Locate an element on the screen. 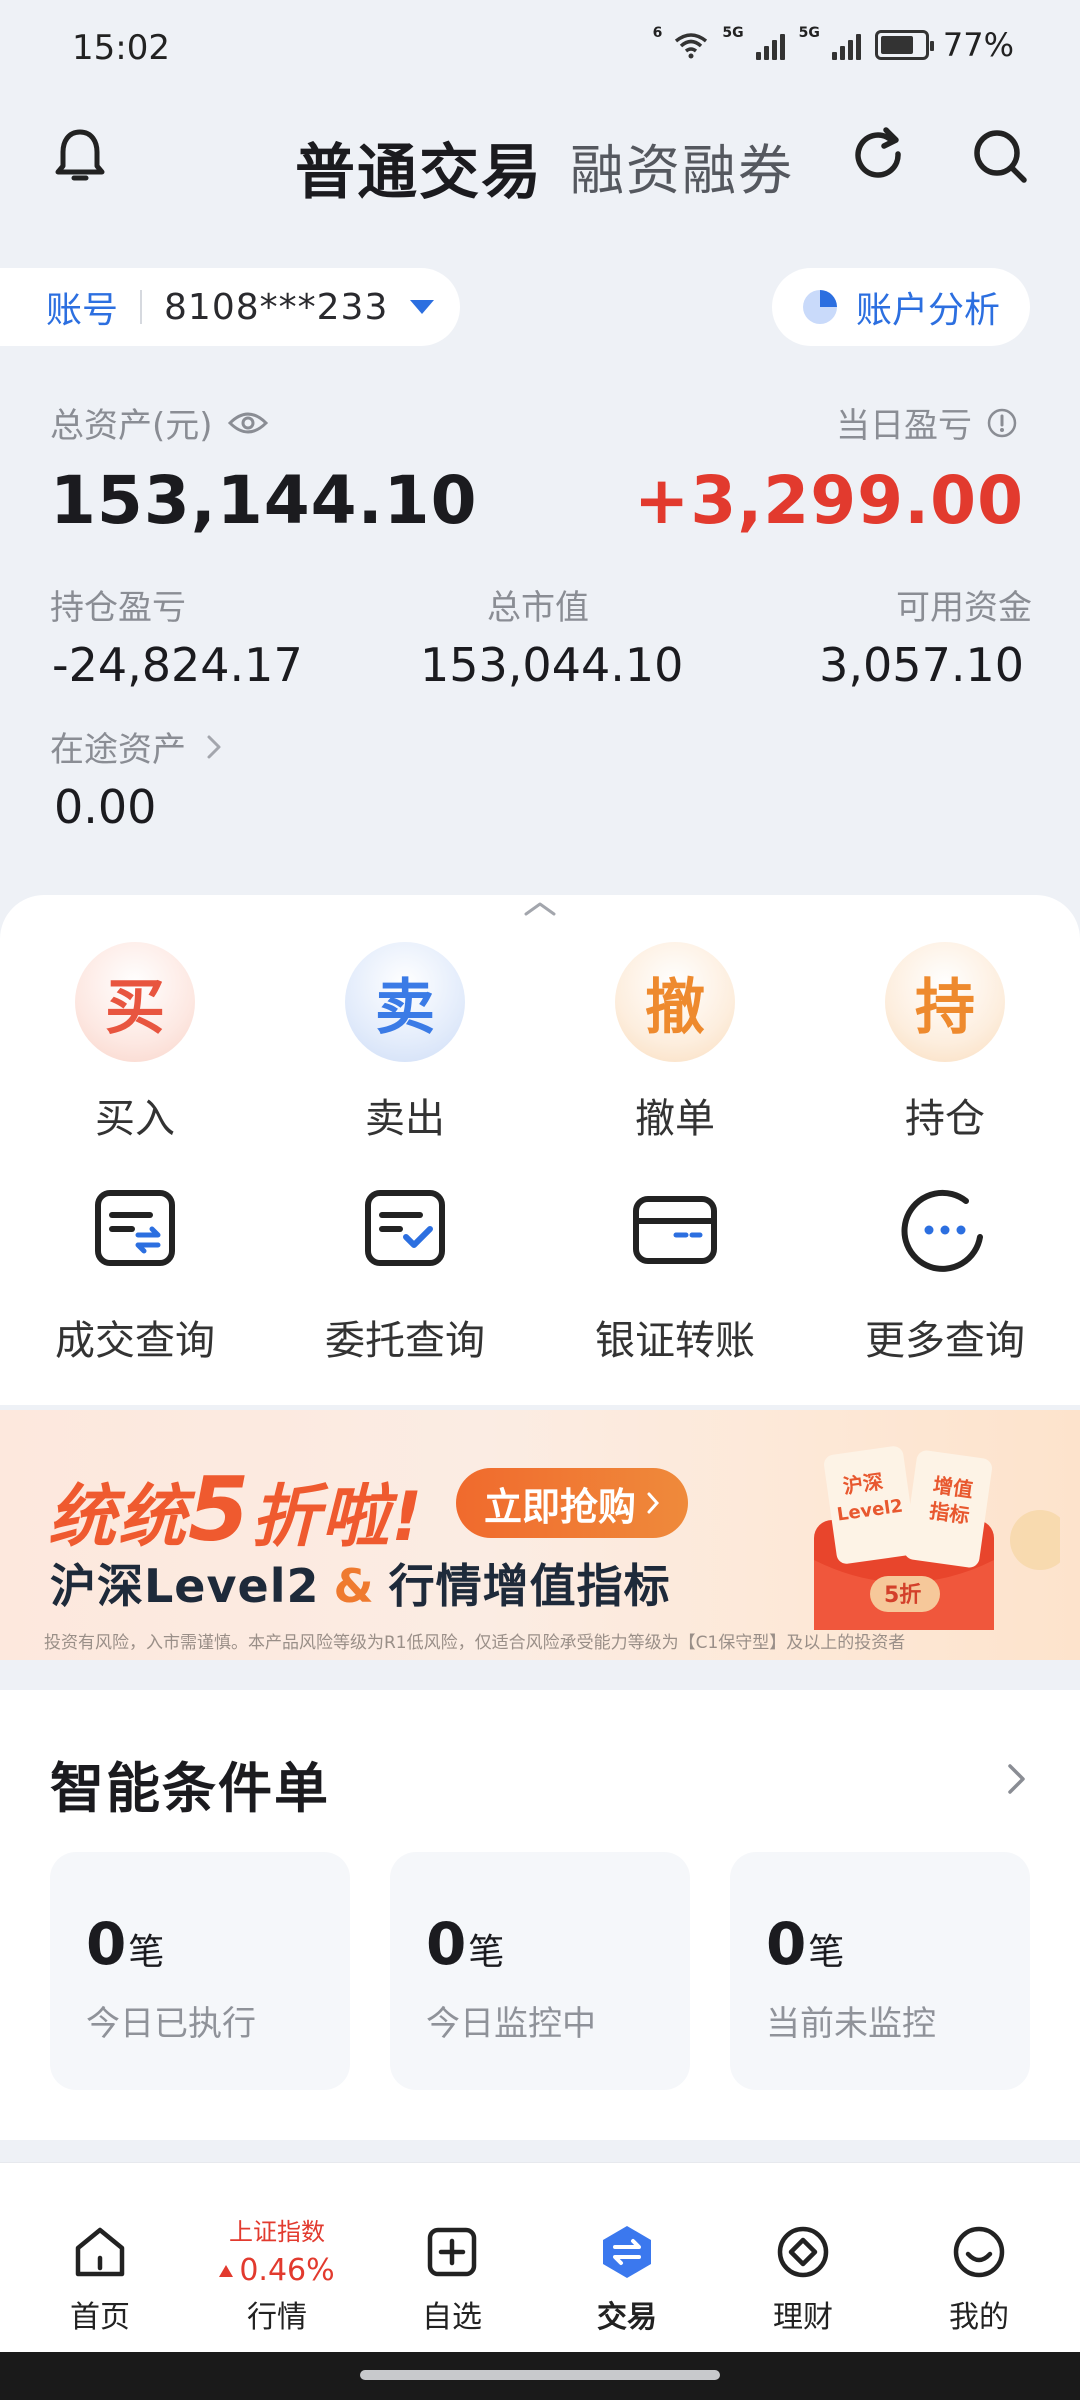 The width and height of the screenshot is (1080, 2400). market-value-value: 153,044.10 is located at coordinates (552, 665).